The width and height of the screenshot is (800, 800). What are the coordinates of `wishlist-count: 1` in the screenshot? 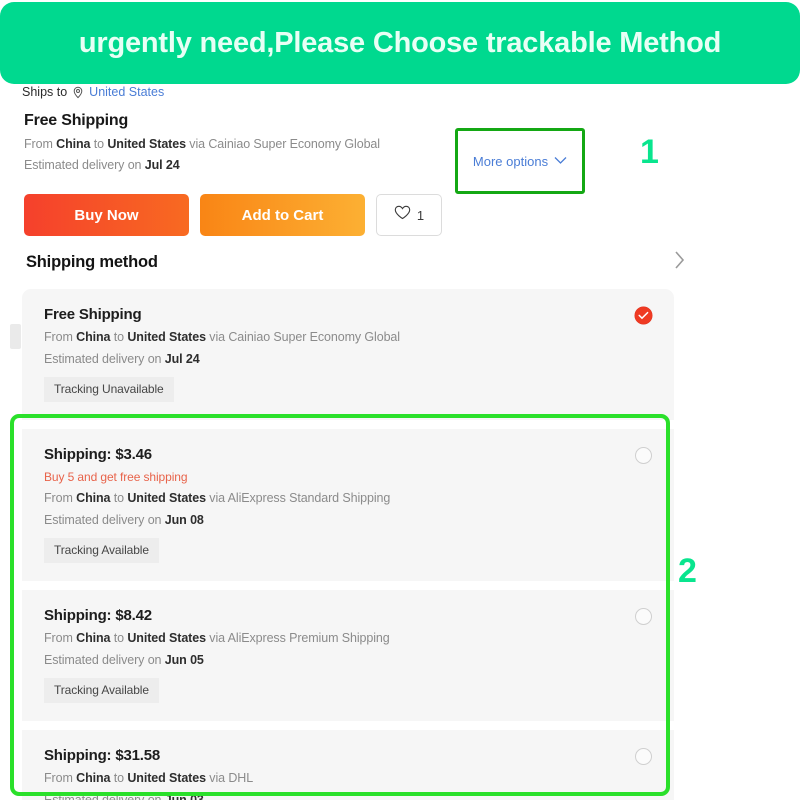 It's located at (420, 215).